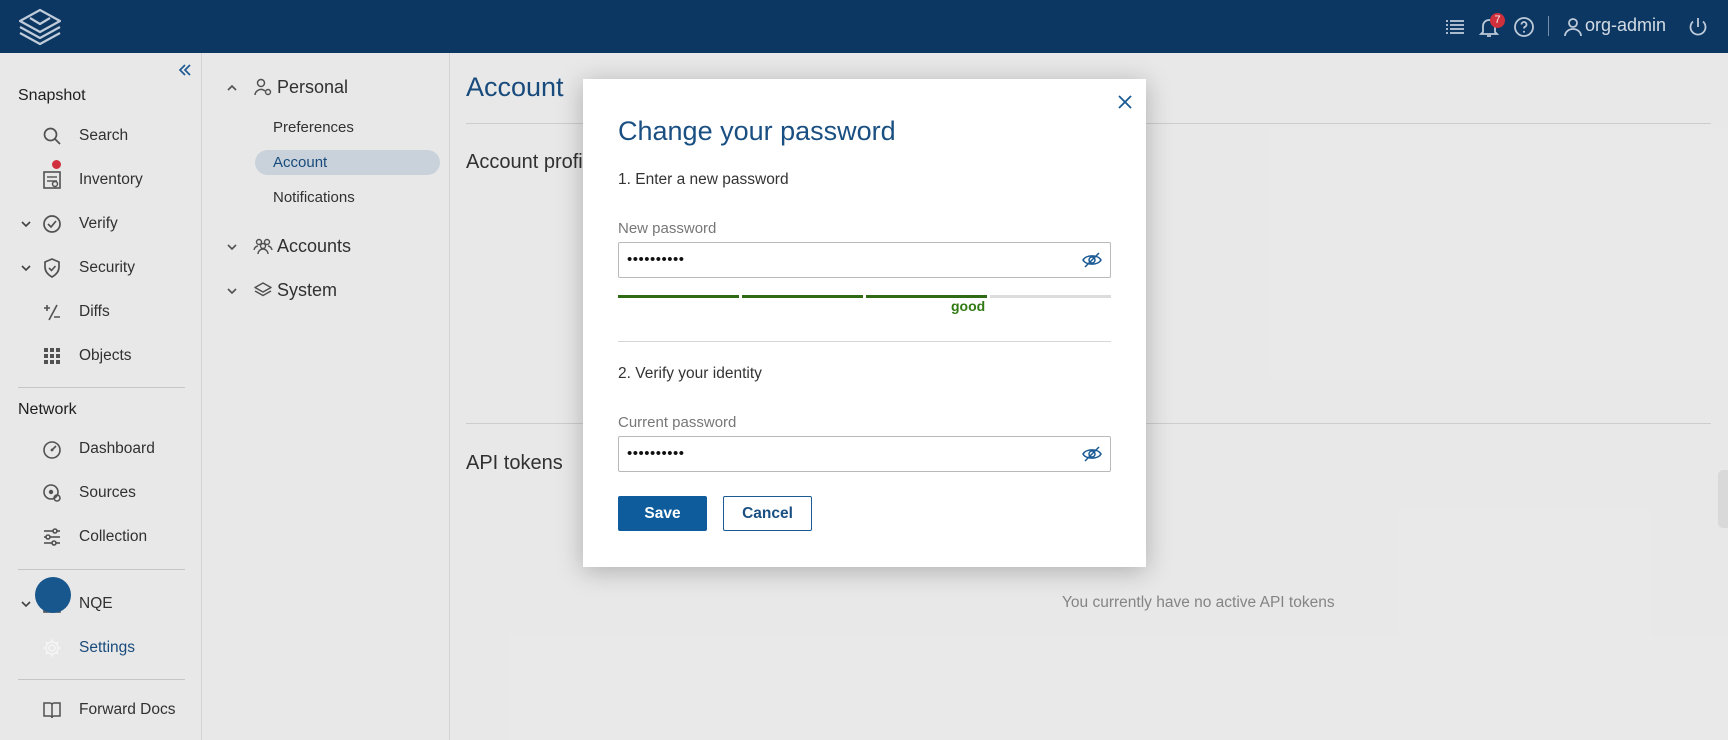 The image size is (1728, 740). What do you see at coordinates (662, 513) in the screenshot?
I see `save-button: Save` at bounding box center [662, 513].